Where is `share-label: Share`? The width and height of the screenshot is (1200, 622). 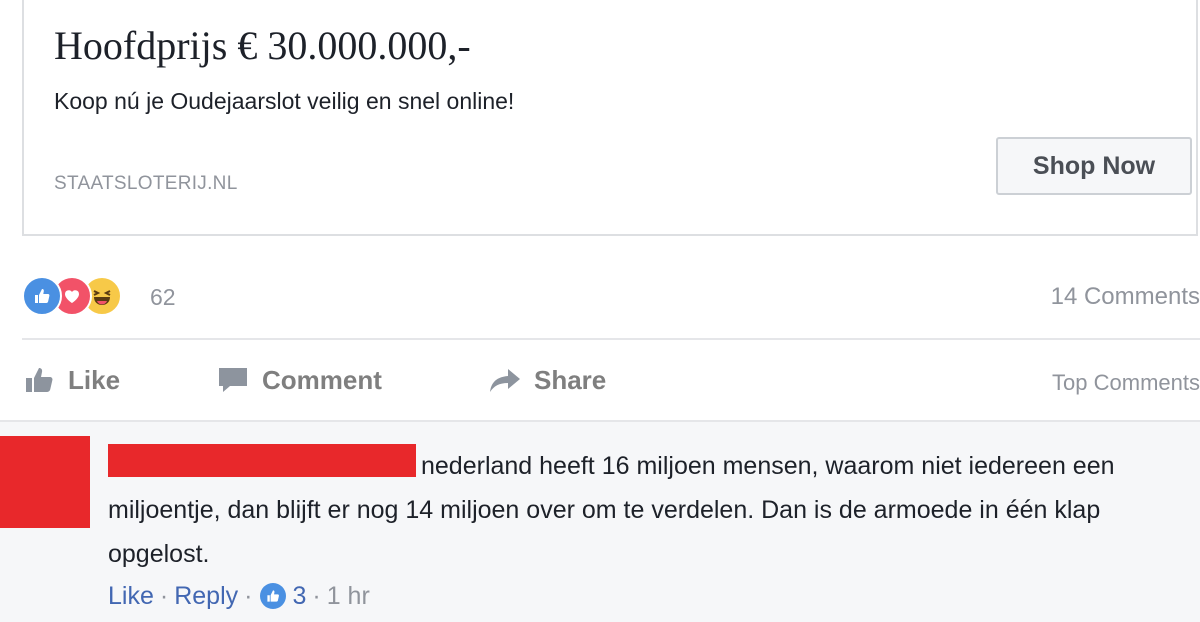
share-label: Share is located at coordinates (570, 379).